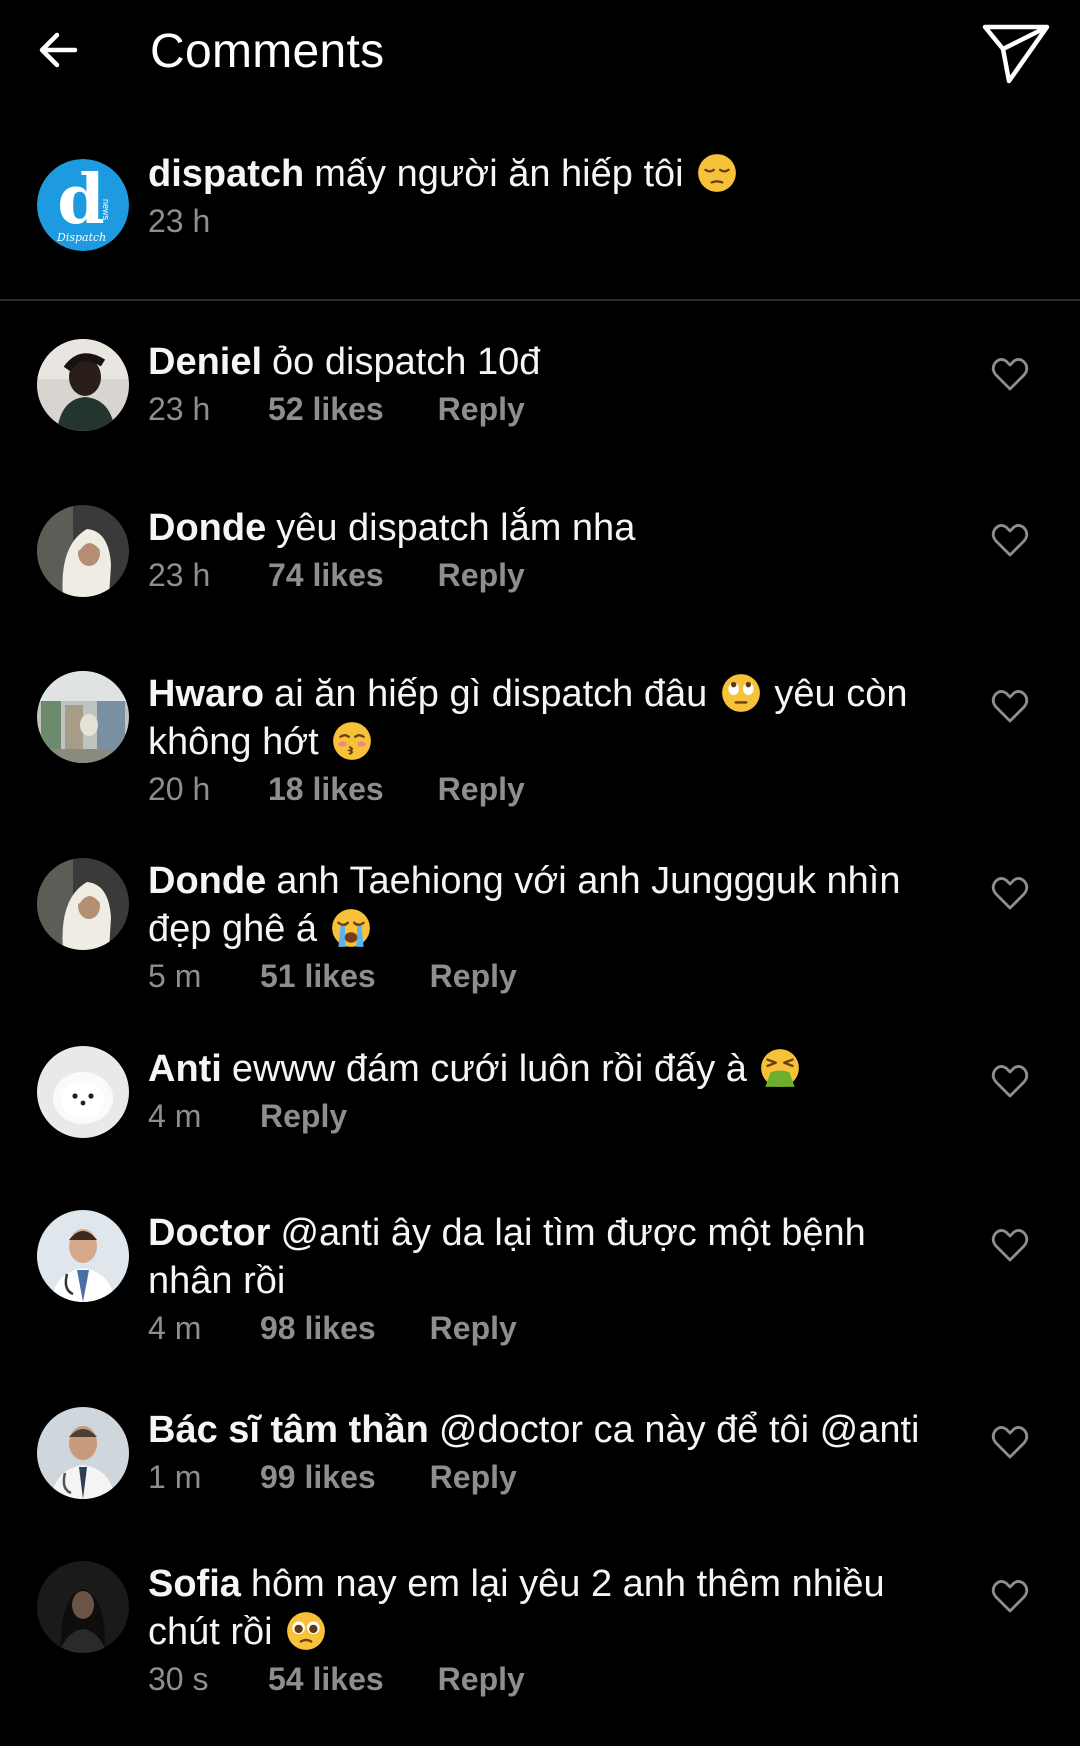 Image resolution: width=1080 pixels, height=1746 pixels. What do you see at coordinates (406, 362) in the screenshot?
I see `comment-text: ỏo dispatch 10đ` at bounding box center [406, 362].